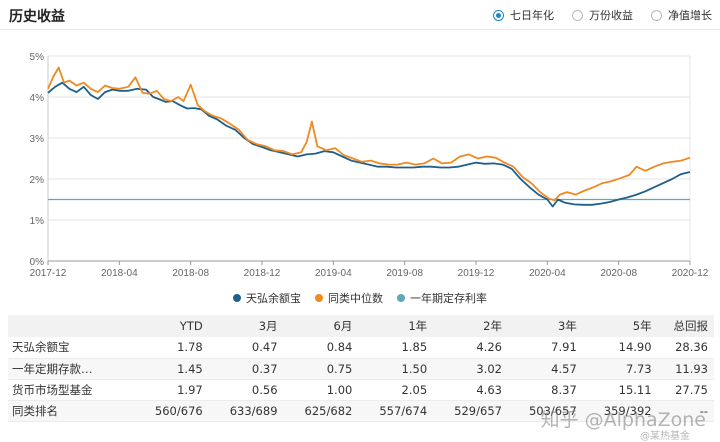  Describe the element at coordinates (71, 348) in the screenshot. I see `row-label: 天弘余额宝` at that location.